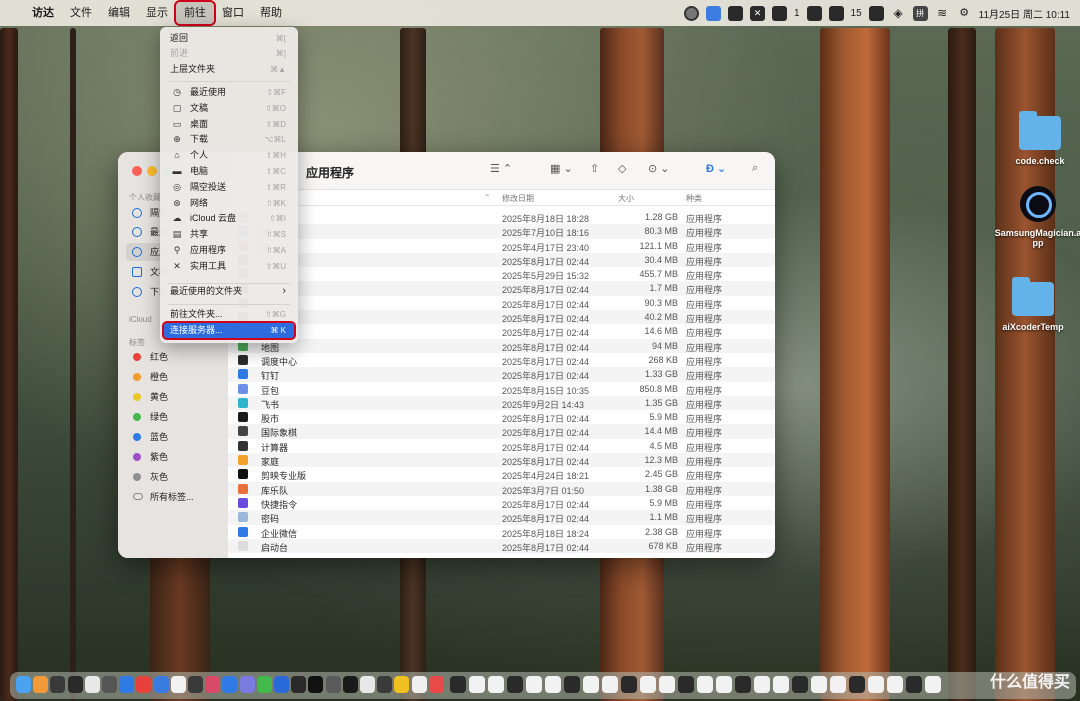  Describe the element at coordinates (501, 231) in the screenshot. I see `table-row: 英2025年7月10日 18:1680.3 MB应用程序` at that location.